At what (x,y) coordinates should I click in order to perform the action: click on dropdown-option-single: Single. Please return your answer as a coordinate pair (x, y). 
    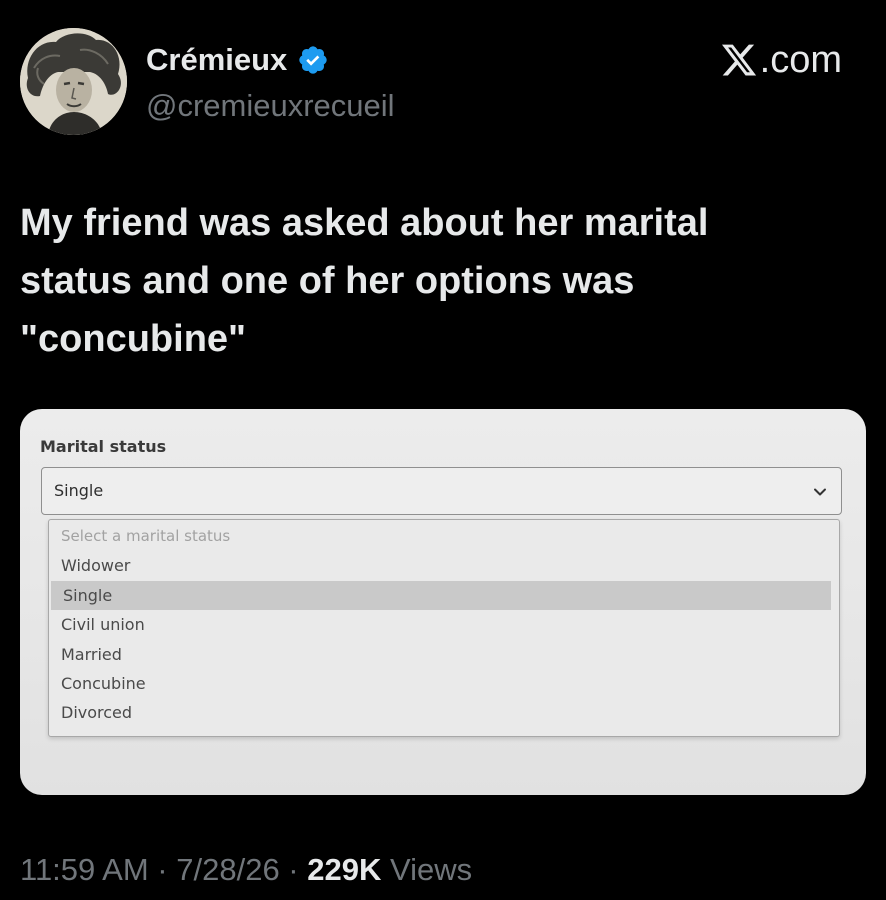
    Looking at the image, I should click on (441, 595).